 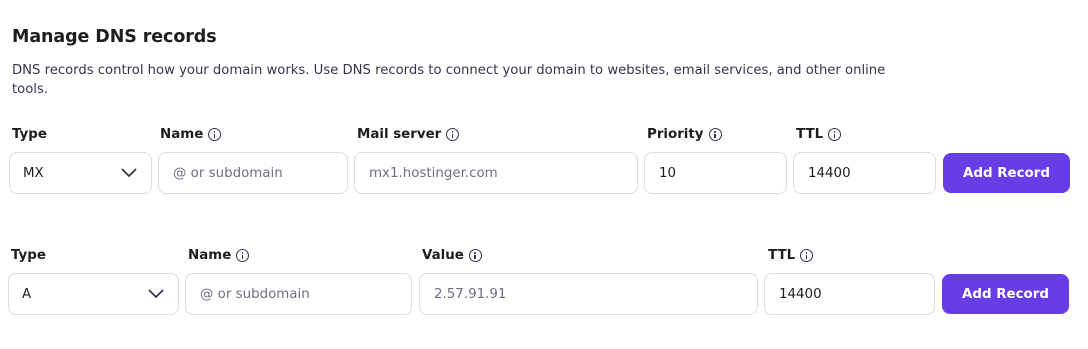 I want to click on a-ttl-label-text: TTL, so click(x=782, y=255).